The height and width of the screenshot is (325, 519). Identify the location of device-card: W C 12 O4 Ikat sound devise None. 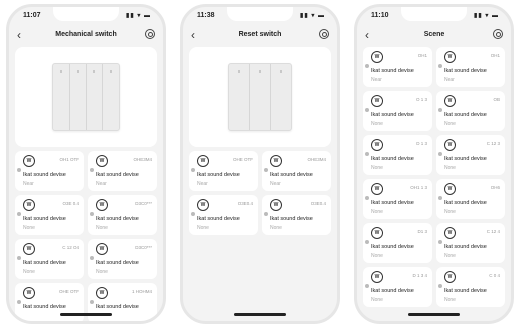
(49, 259).